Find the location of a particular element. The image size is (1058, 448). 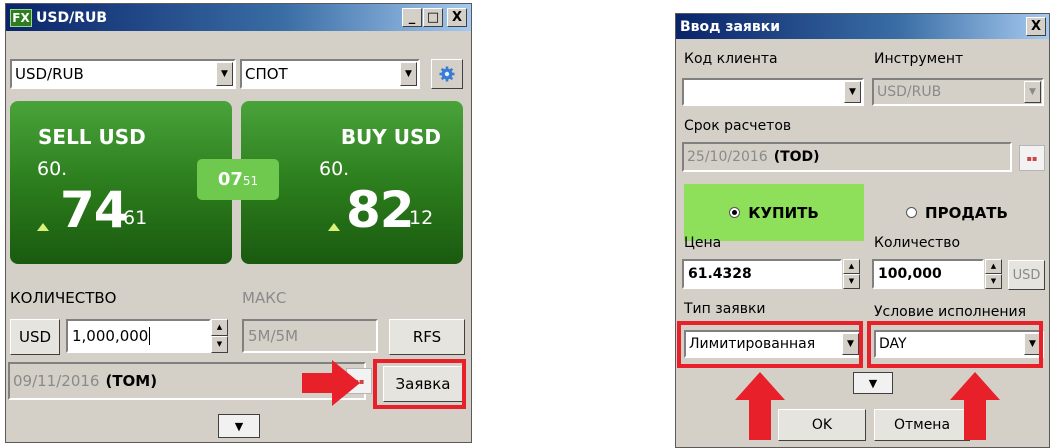

fx-logo-icon: FX is located at coordinates (21, 17).